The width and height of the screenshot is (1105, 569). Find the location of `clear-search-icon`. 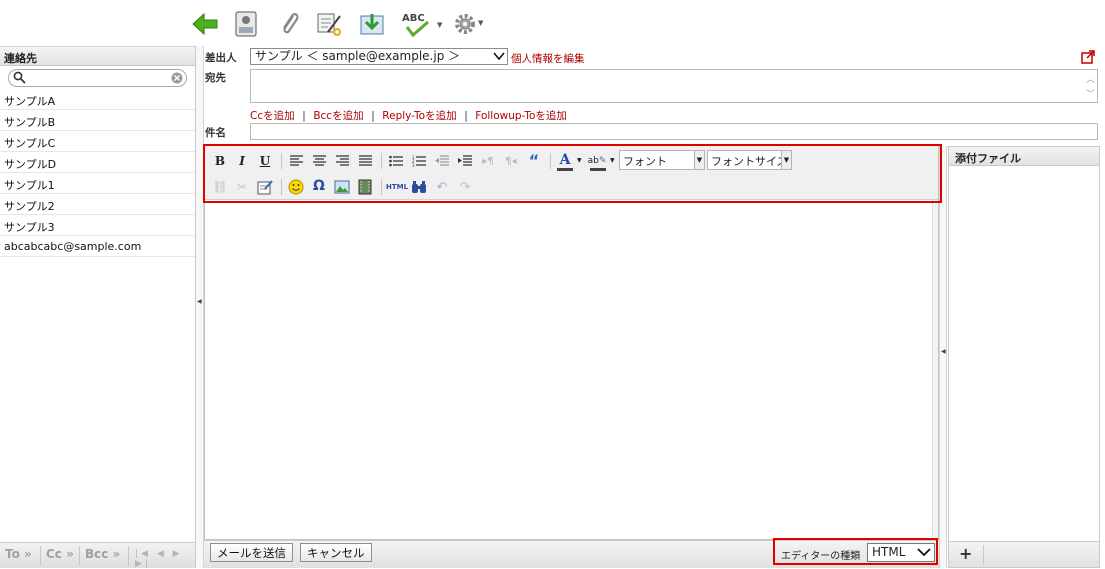

clear-search-icon is located at coordinates (177, 79).